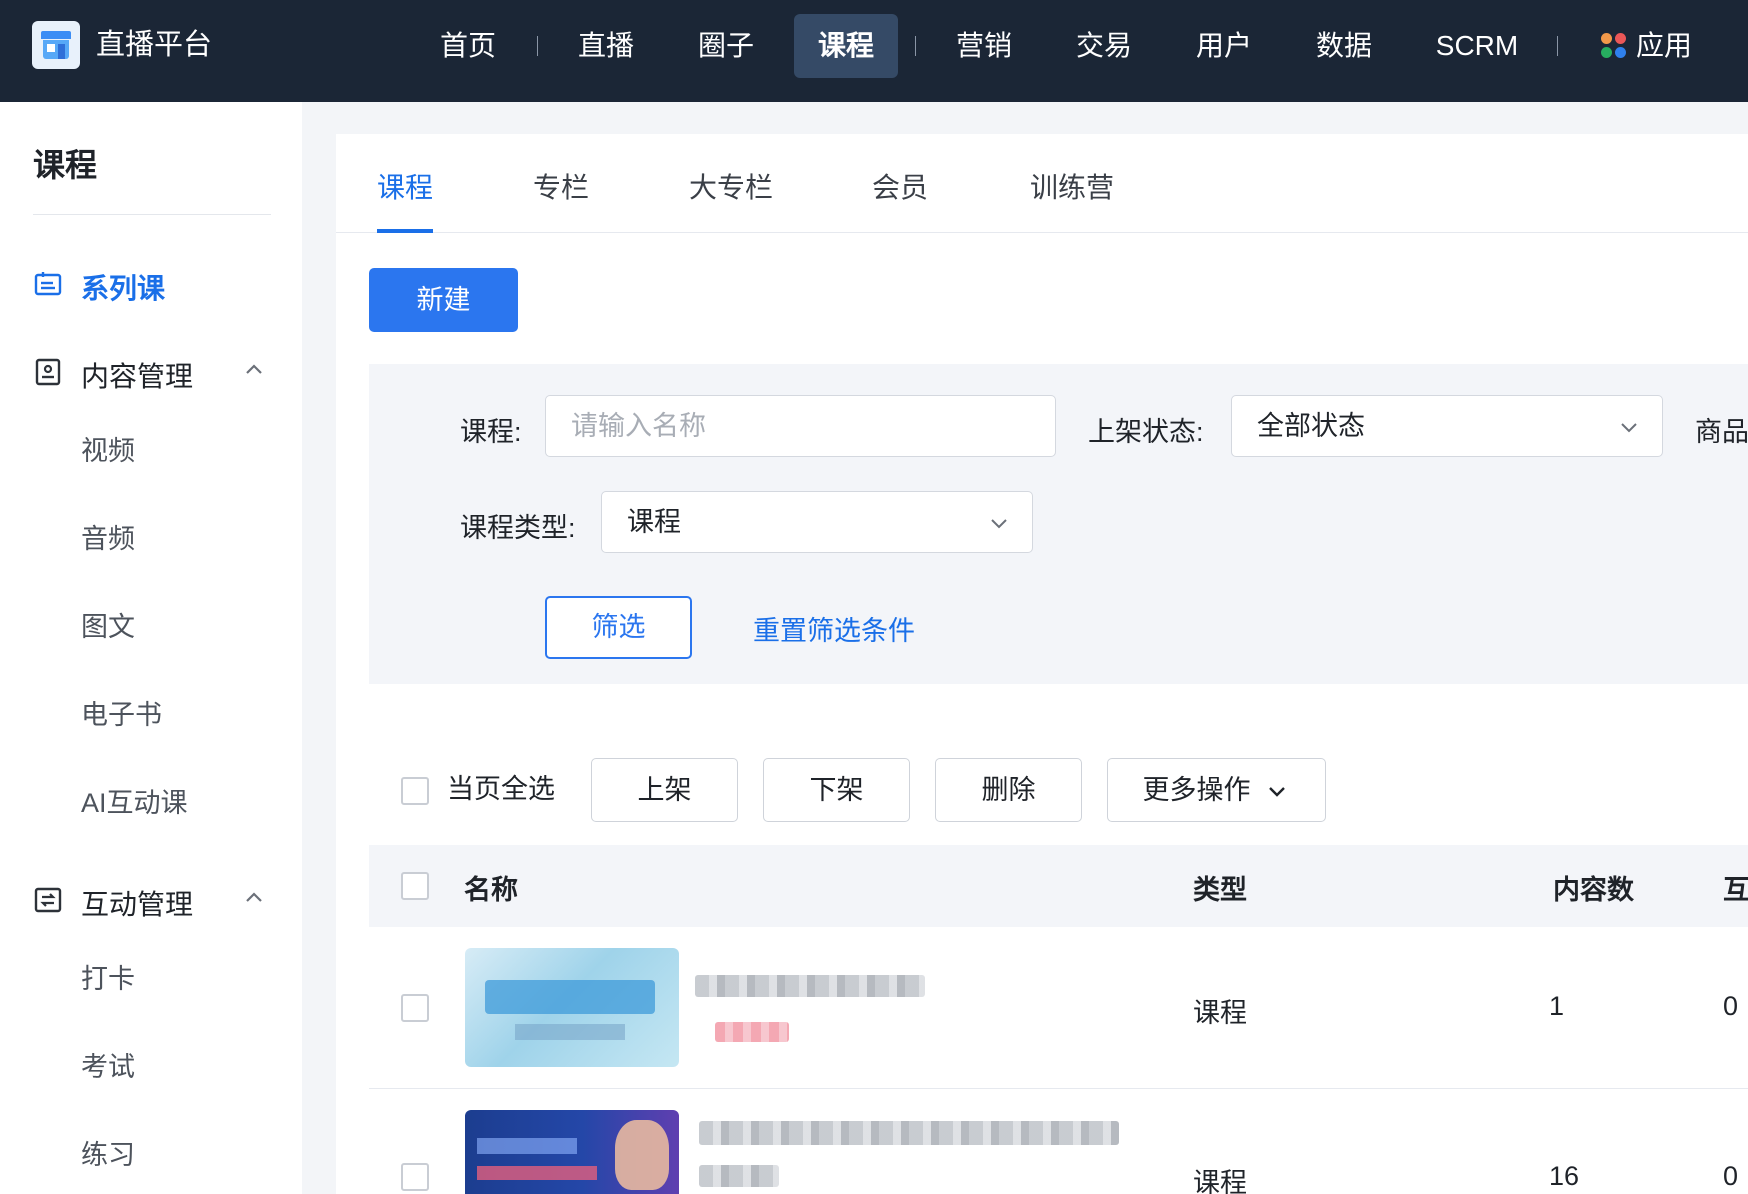 The height and width of the screenshot is (1194, 1748). Describe the element at coordinates (108, 624) in the screenshot. I see `sidebar-item-article: 图文` at that location.